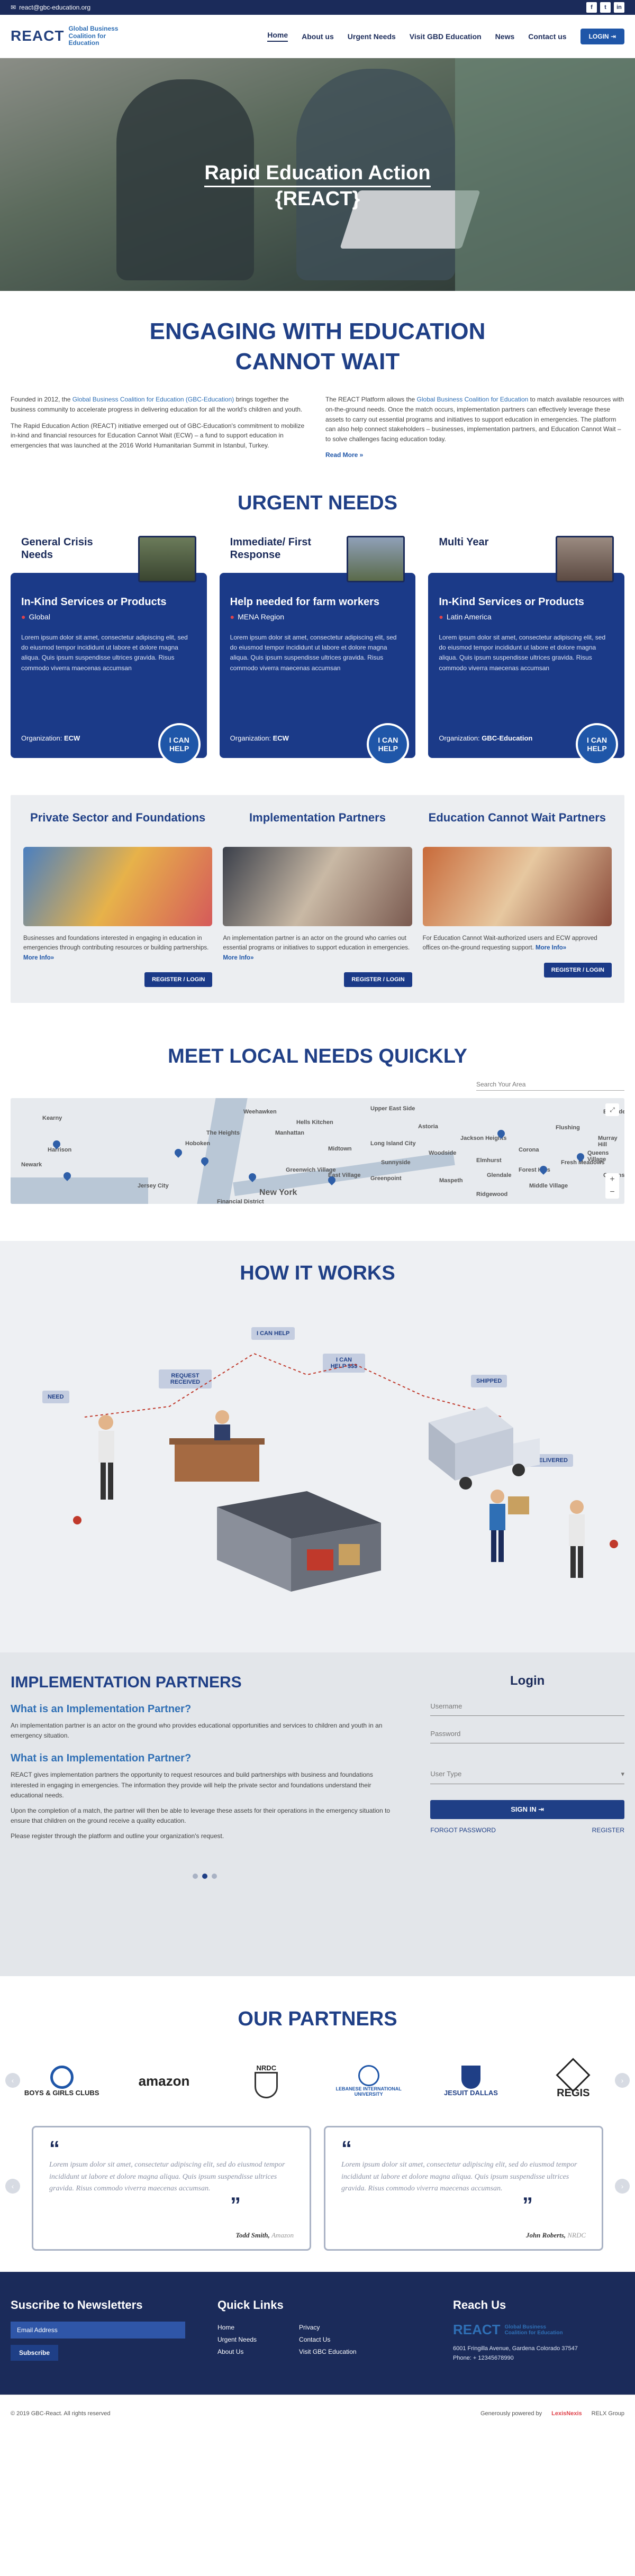 This screenshot has width=635, height=2576. Describe the element at coordinates (317, 186) in the screenshot. I see `hero-title: Rapid Education Action {REACT}` at that location.